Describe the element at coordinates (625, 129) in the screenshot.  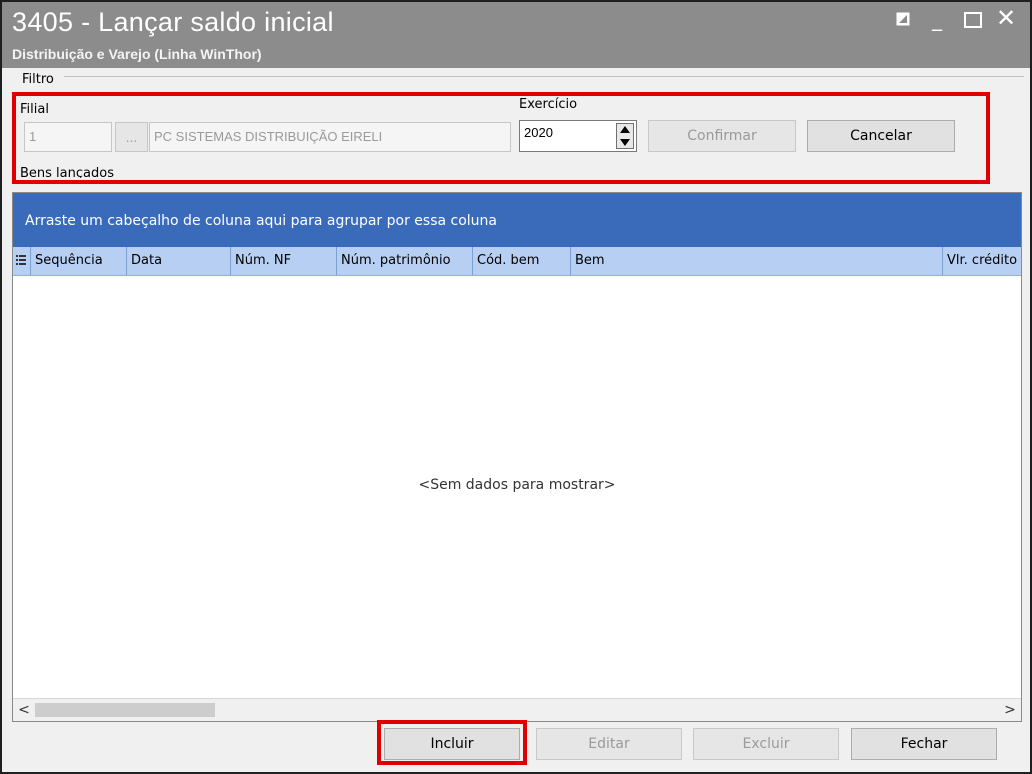
I see `spin-up-icon` at that location.